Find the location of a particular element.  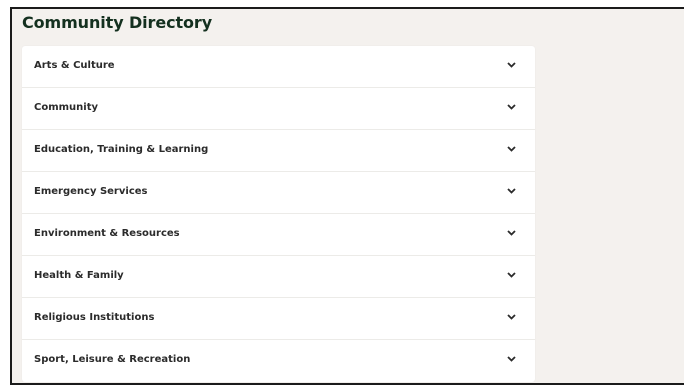

accordion-item-label: Community is located at coordinates (66, 107).